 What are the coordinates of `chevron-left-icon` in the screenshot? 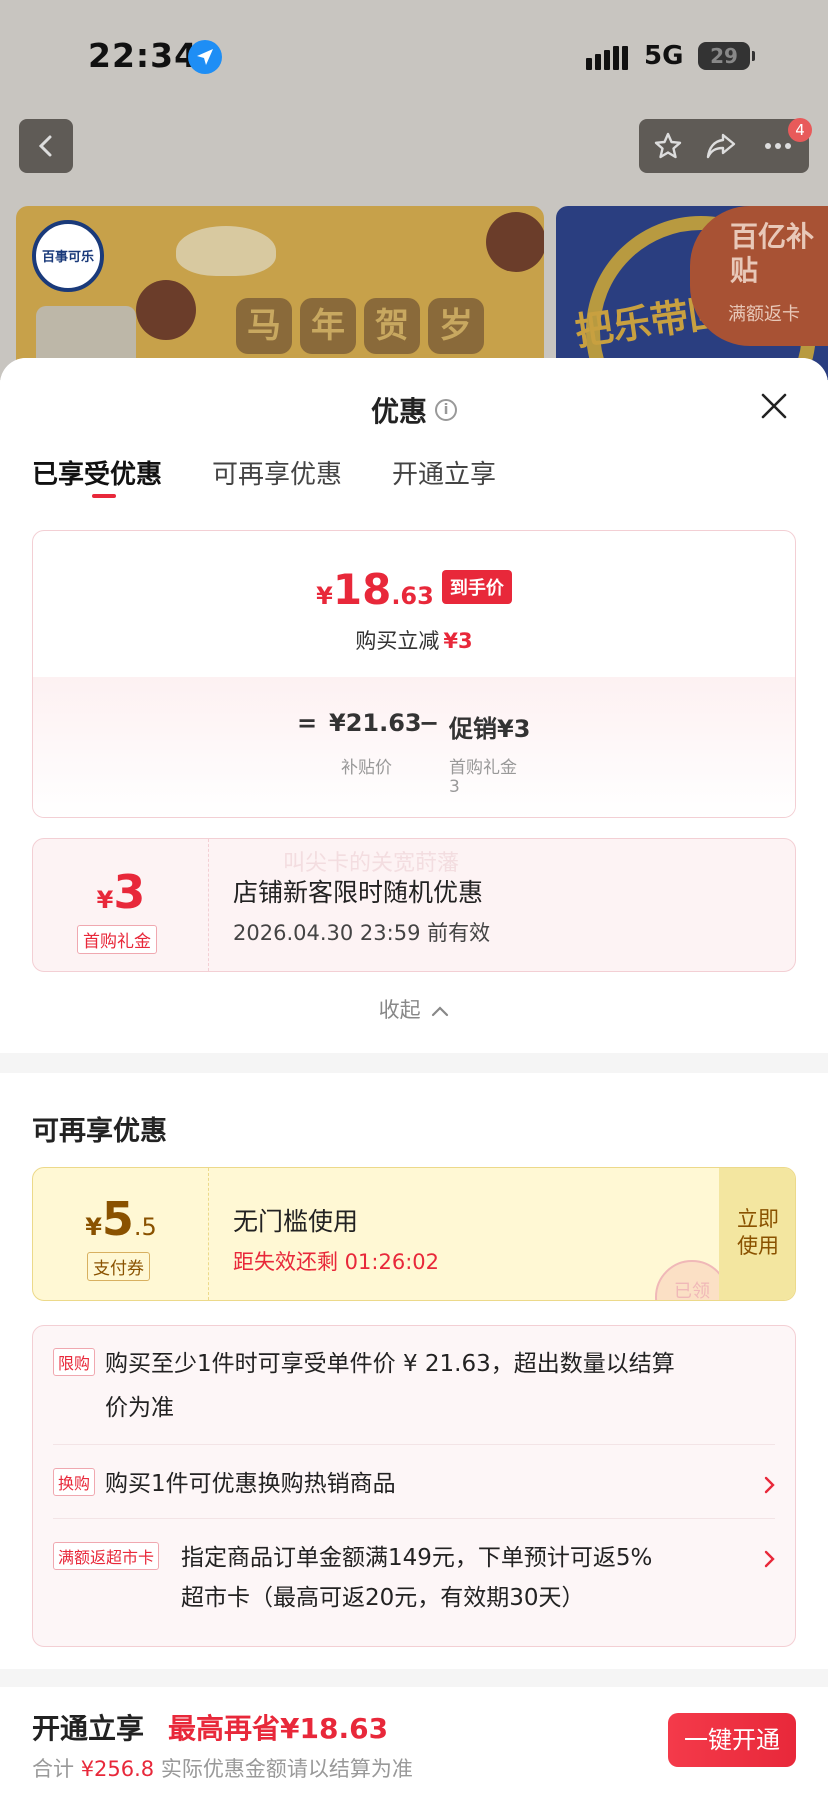 It's located at (45, 146).